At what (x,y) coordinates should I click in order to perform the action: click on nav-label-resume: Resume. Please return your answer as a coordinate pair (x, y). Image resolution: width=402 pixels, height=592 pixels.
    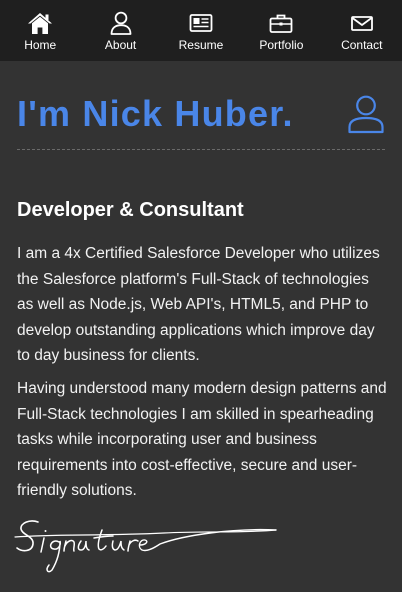
    Looking at the image, I should click on (201, 45).